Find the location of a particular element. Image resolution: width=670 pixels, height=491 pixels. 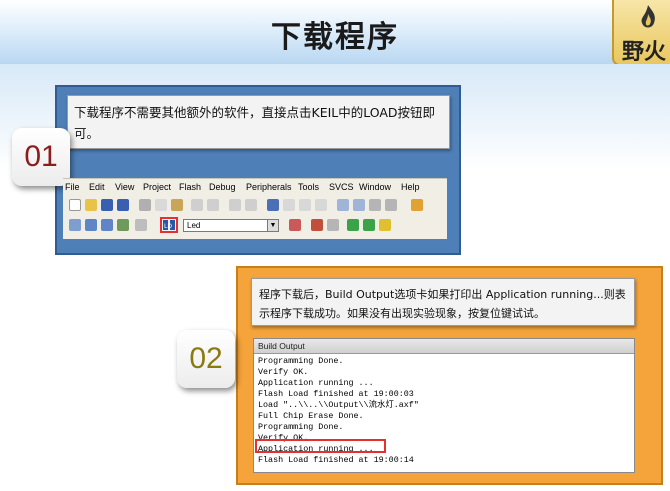

brand-logo: 野火 is located at coordinates (641, 33).